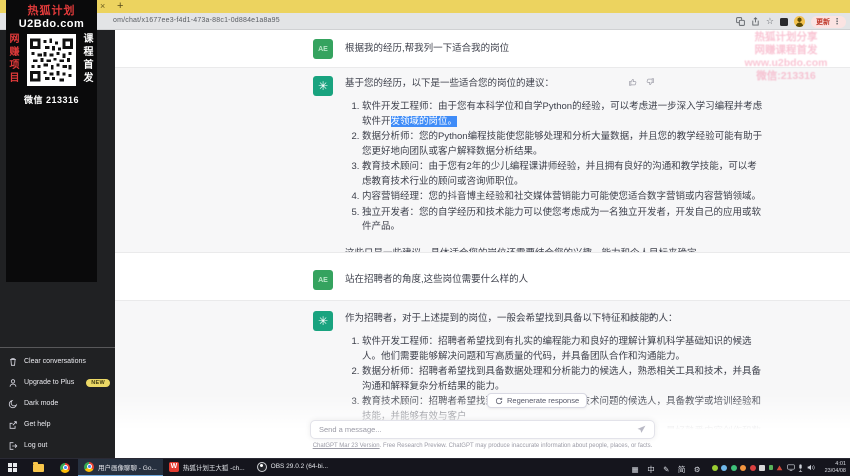 This screenshot has height=476, width=850. Describe the element at coordinates (102, 6) in the screenshot. I see `tab-close-icon: ×` at that location.